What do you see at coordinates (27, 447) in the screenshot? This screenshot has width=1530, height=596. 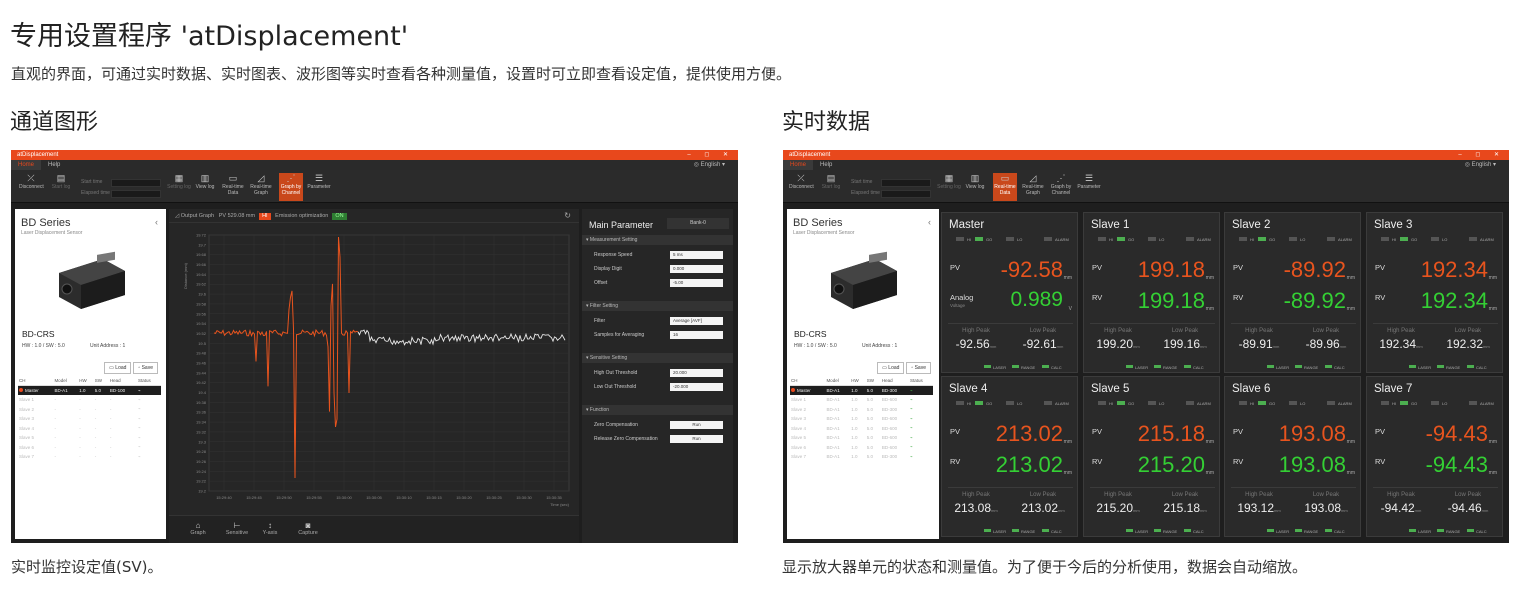 I see `table-cell: Slave 6` at bounding box center [27, 447].